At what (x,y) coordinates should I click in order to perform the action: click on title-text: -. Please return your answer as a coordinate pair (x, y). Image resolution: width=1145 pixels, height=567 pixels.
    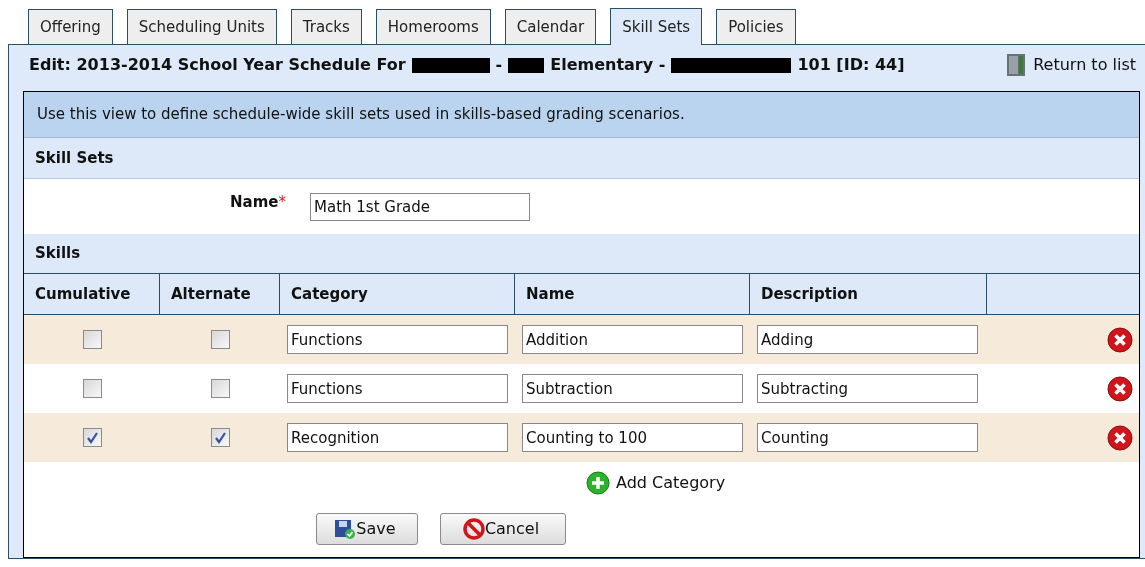
    Looking at the image, I should click on (499, 65).